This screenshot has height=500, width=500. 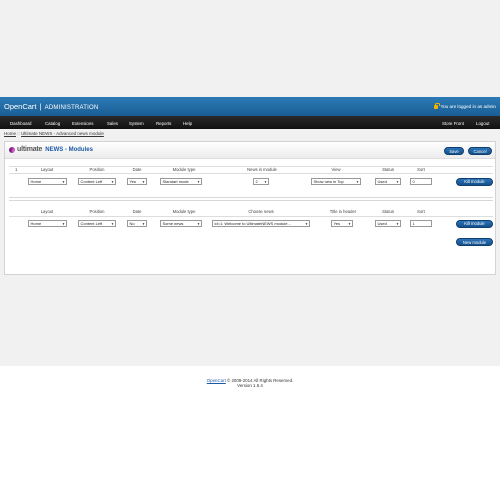 What do you see at coordinates (163, 123) in the screenshot?
I see `menu-item-reports: Reports` at bounding box center [163, 123].